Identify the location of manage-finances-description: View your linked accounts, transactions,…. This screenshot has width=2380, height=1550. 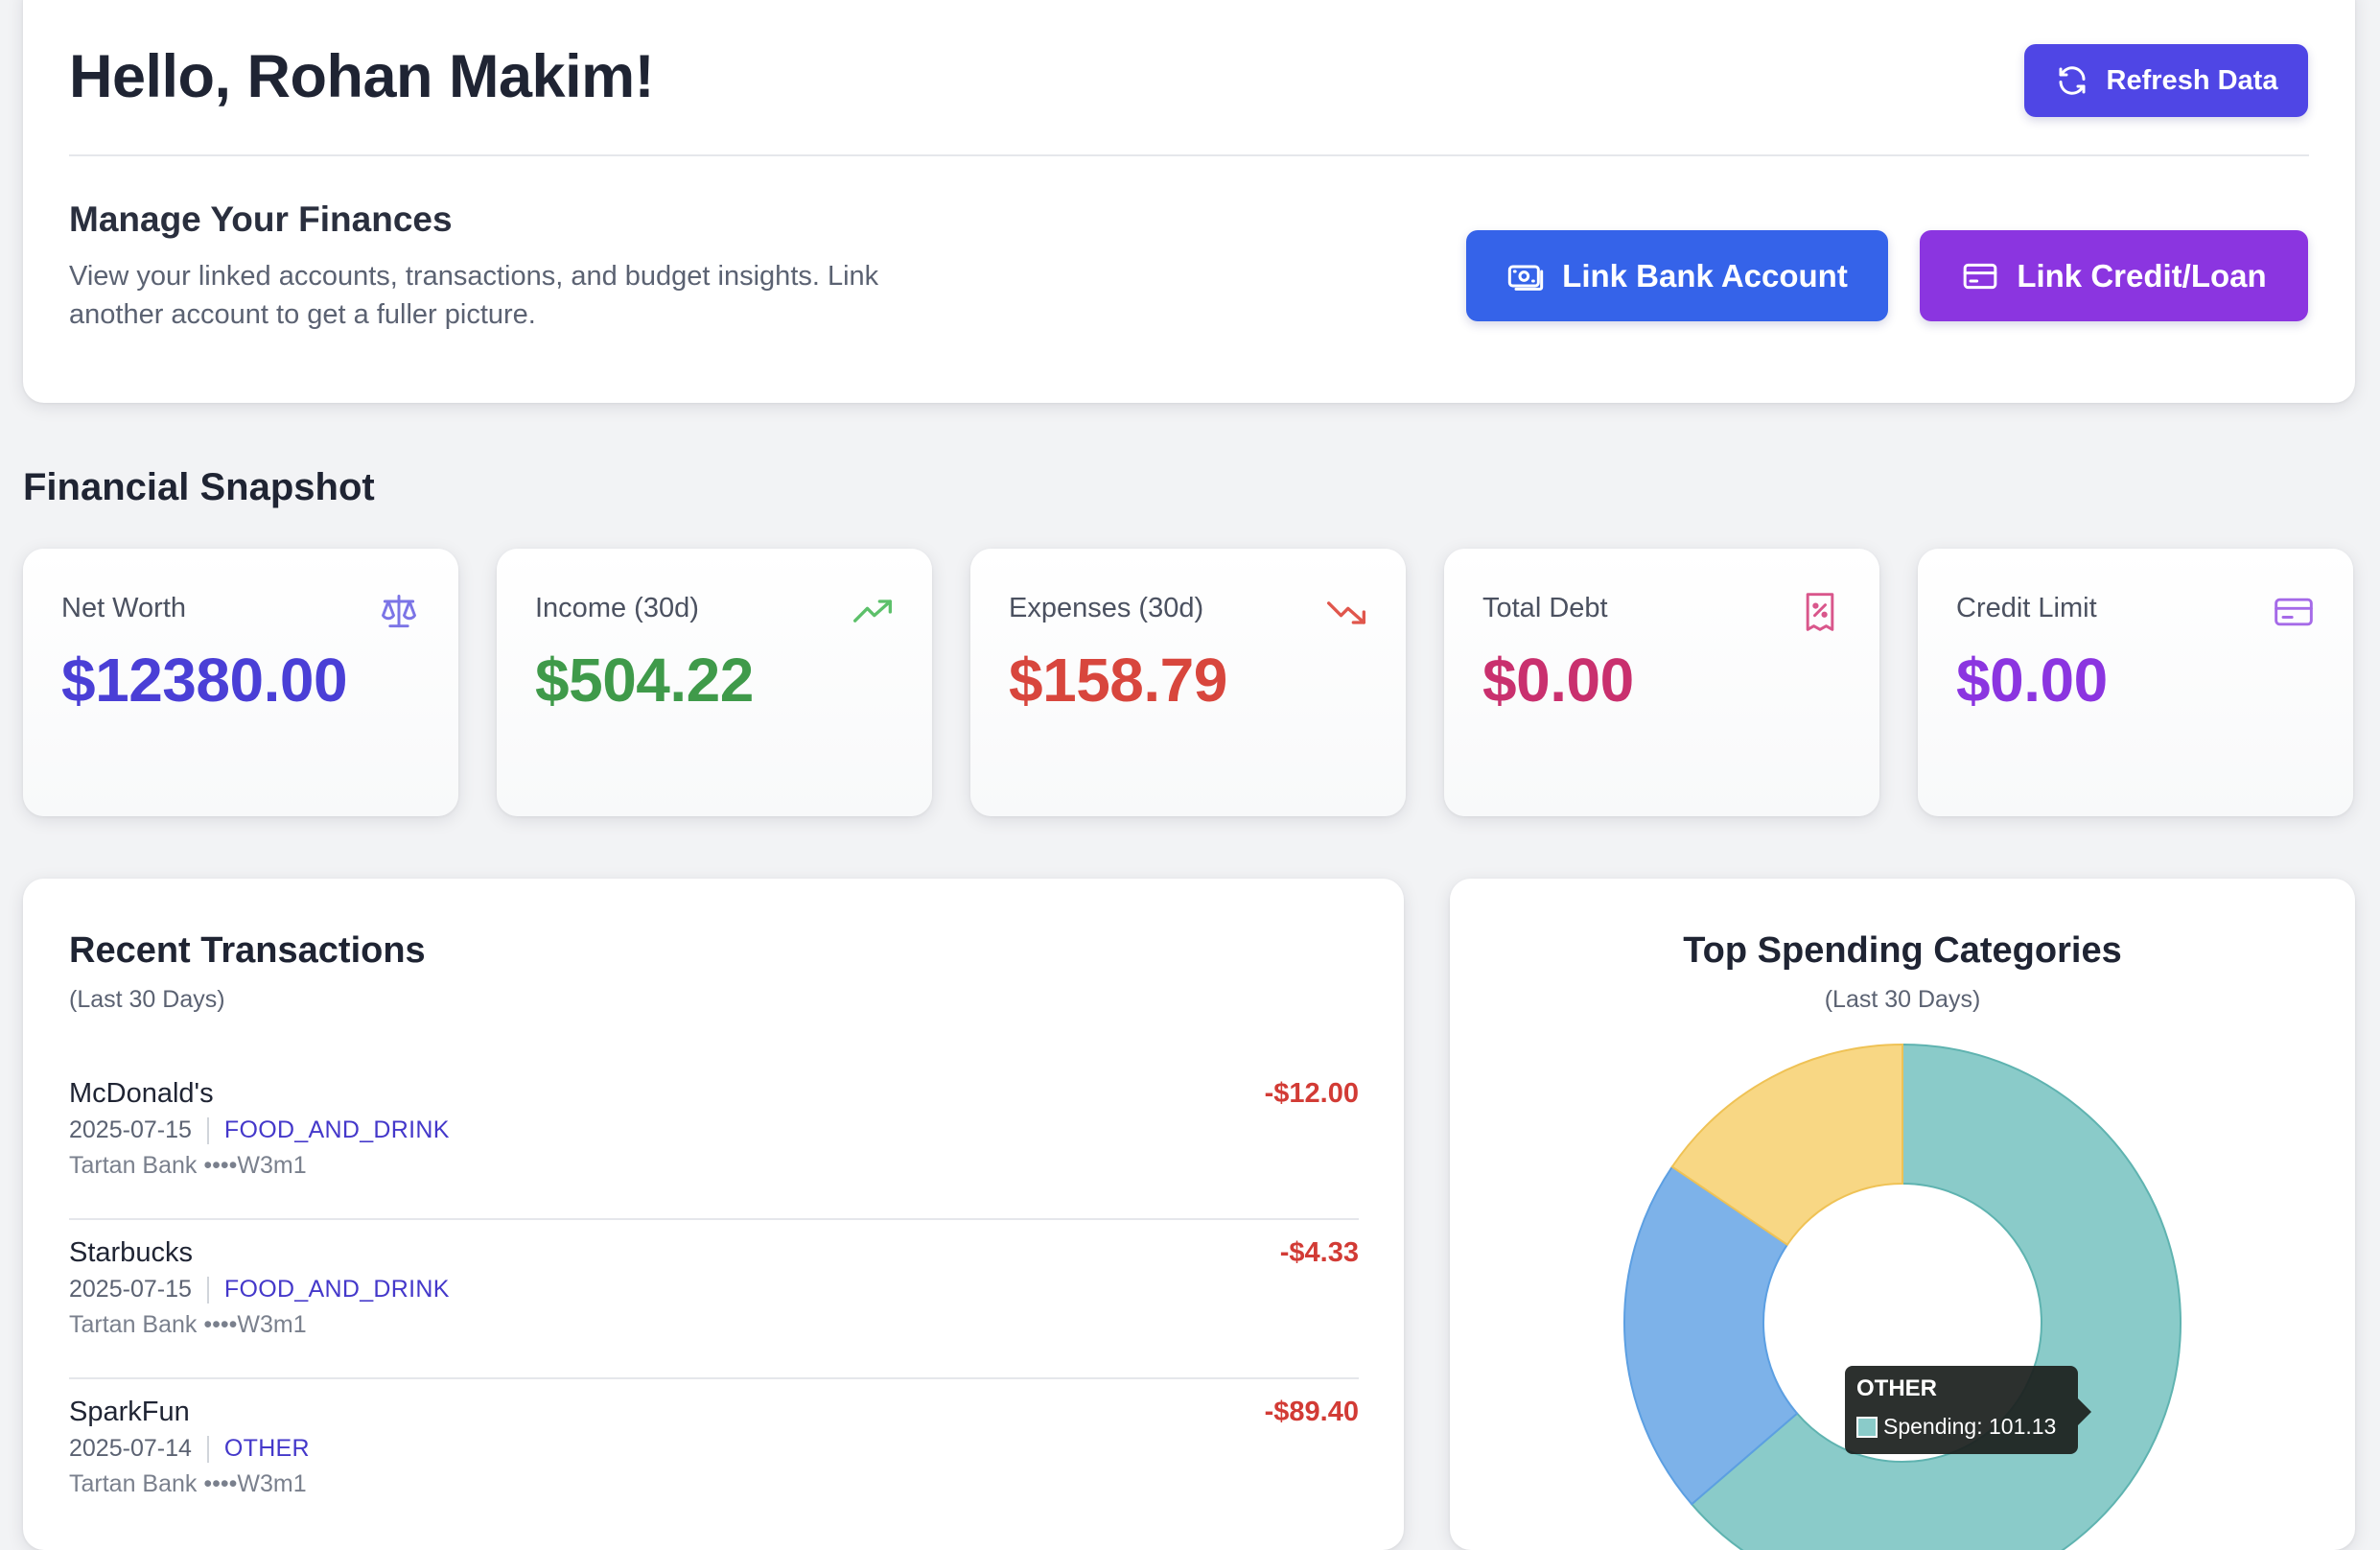
(474, 295).